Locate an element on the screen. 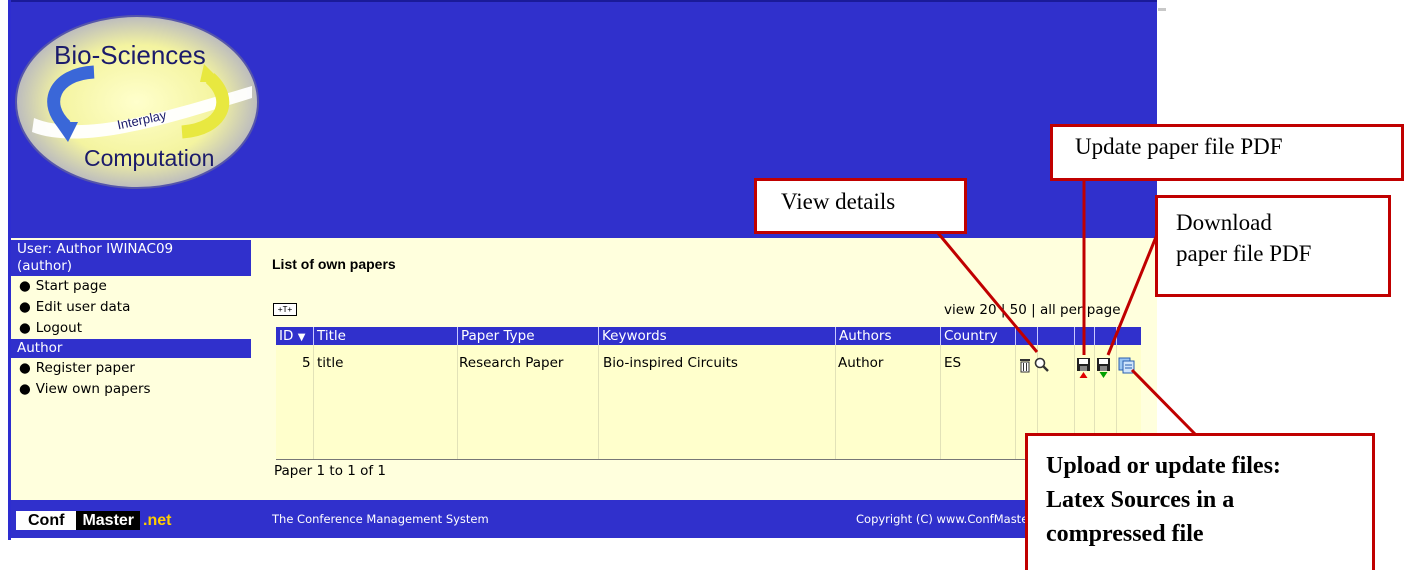 The image size is (1404, 570). sort-down-icon: ▼ is located at coordinates (302, 337).